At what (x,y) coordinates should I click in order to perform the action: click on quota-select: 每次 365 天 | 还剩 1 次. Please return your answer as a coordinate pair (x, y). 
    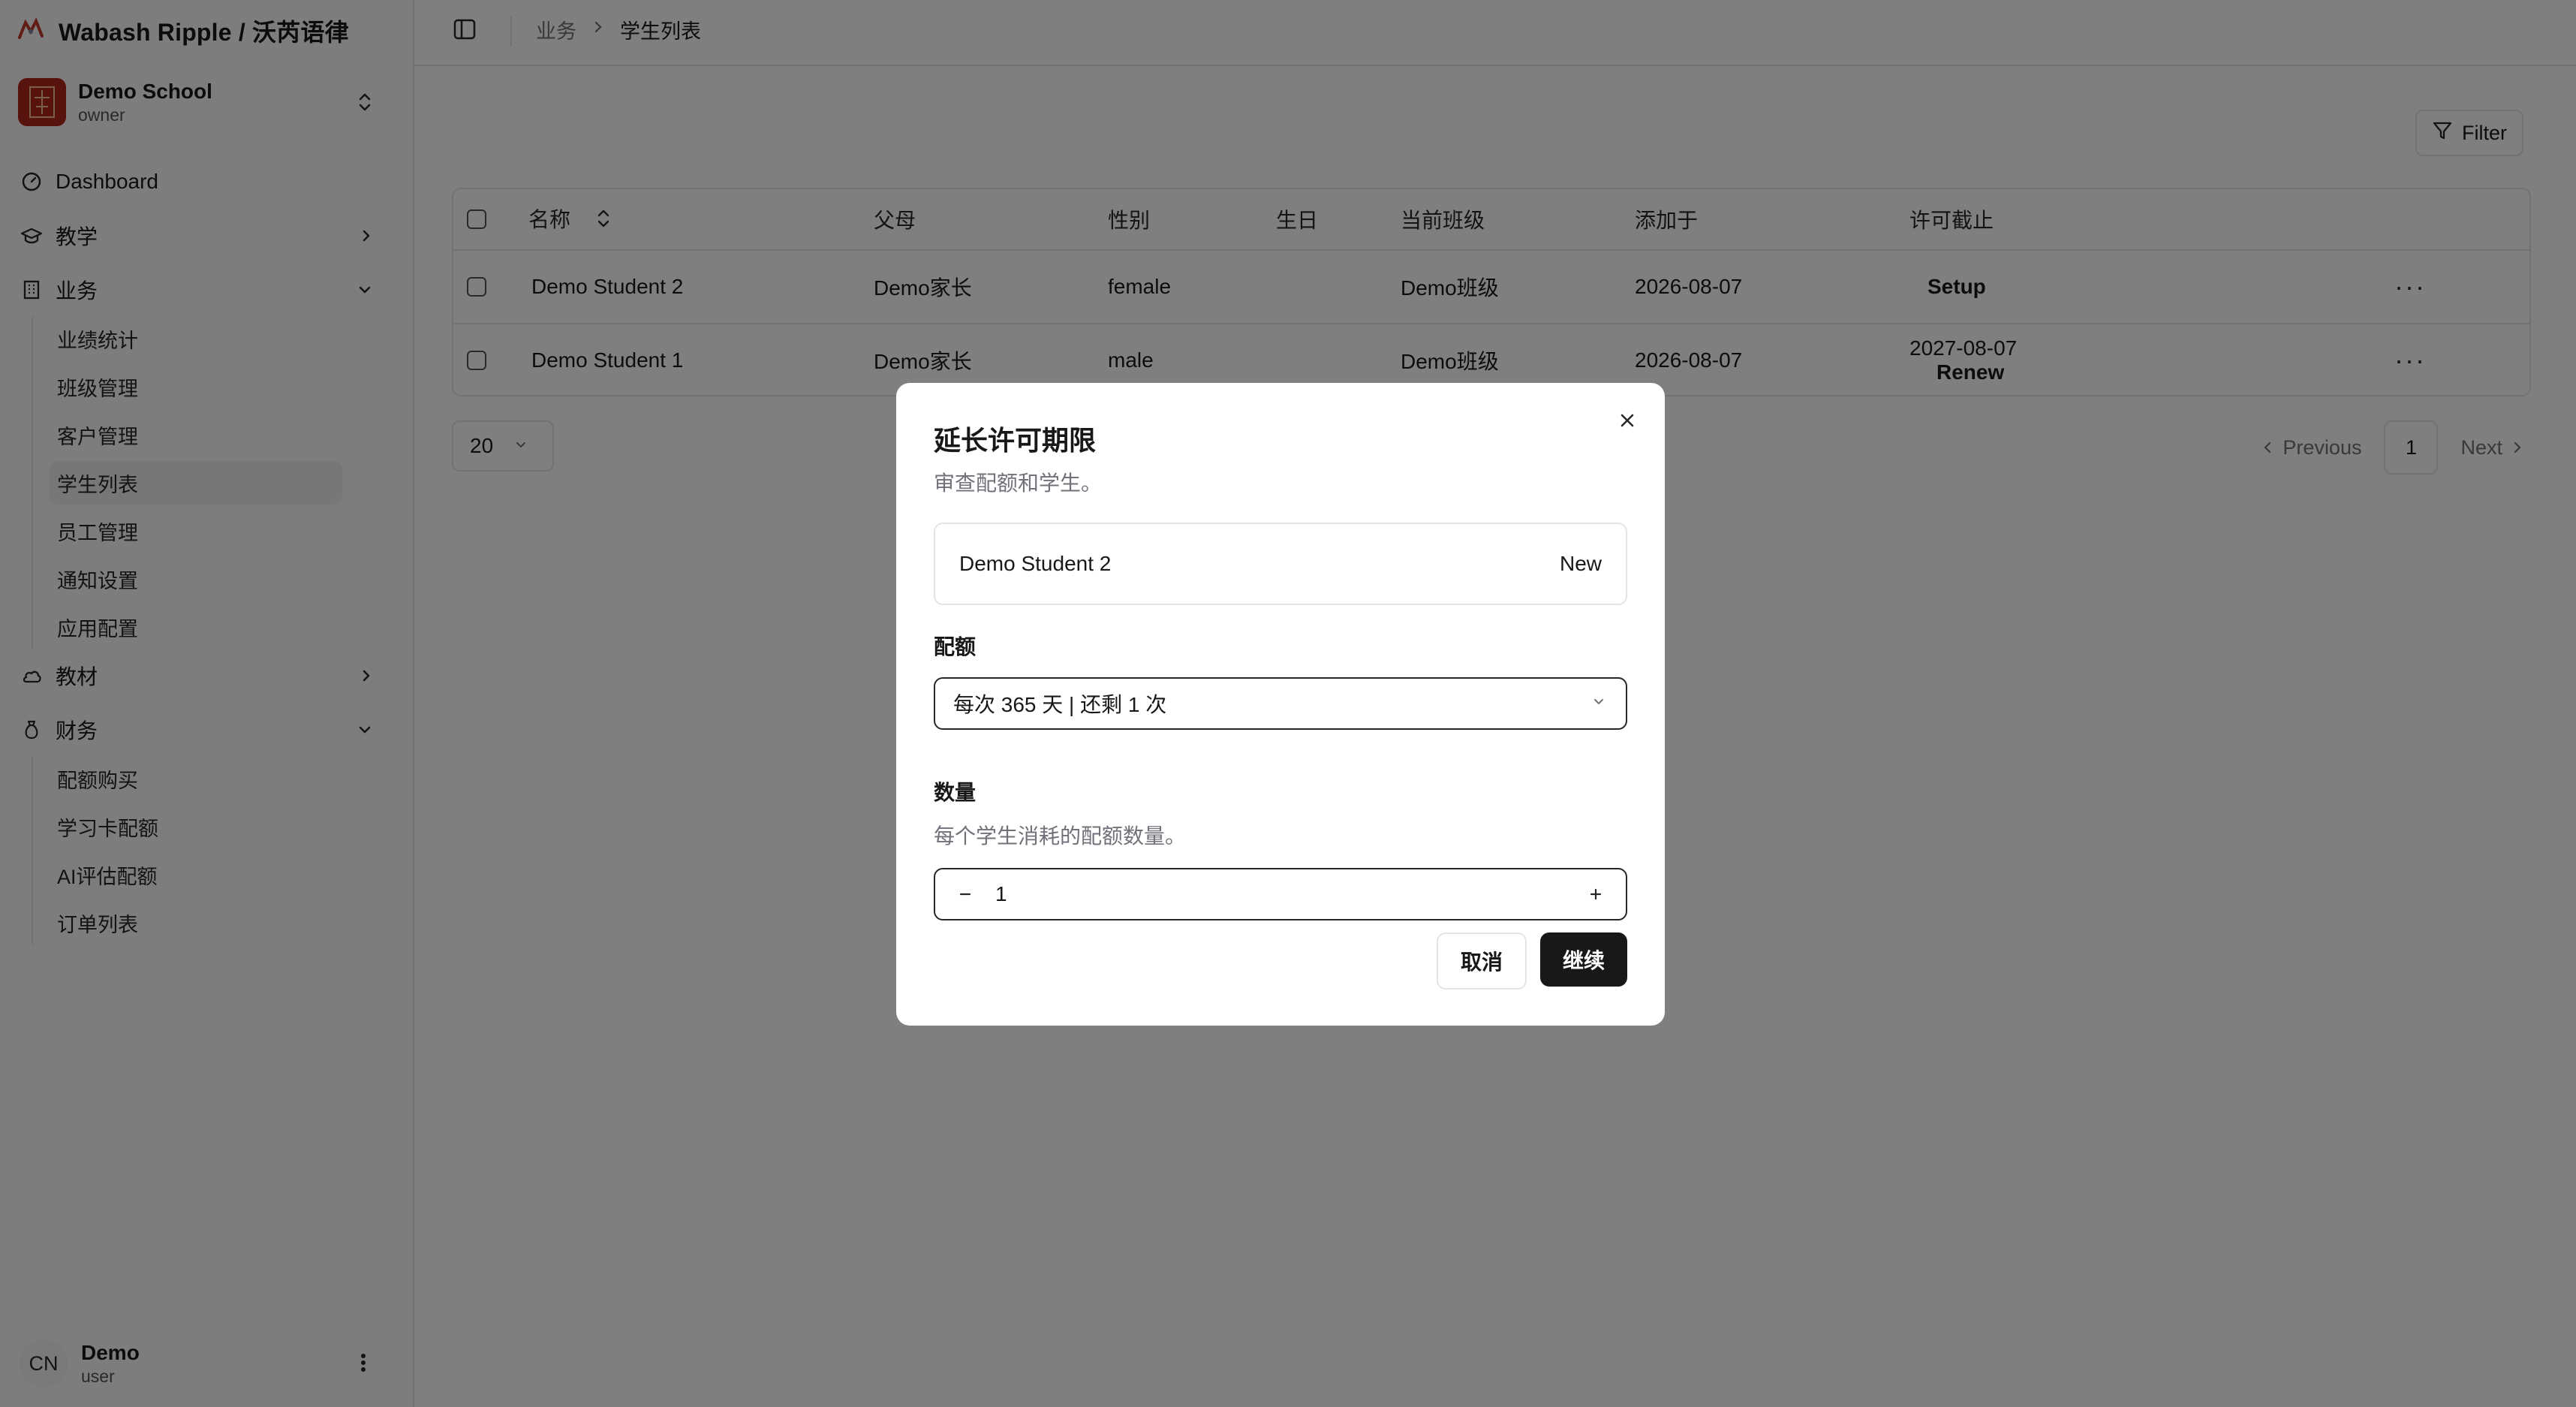
    Looking at the image, I should click on (1280, 703).